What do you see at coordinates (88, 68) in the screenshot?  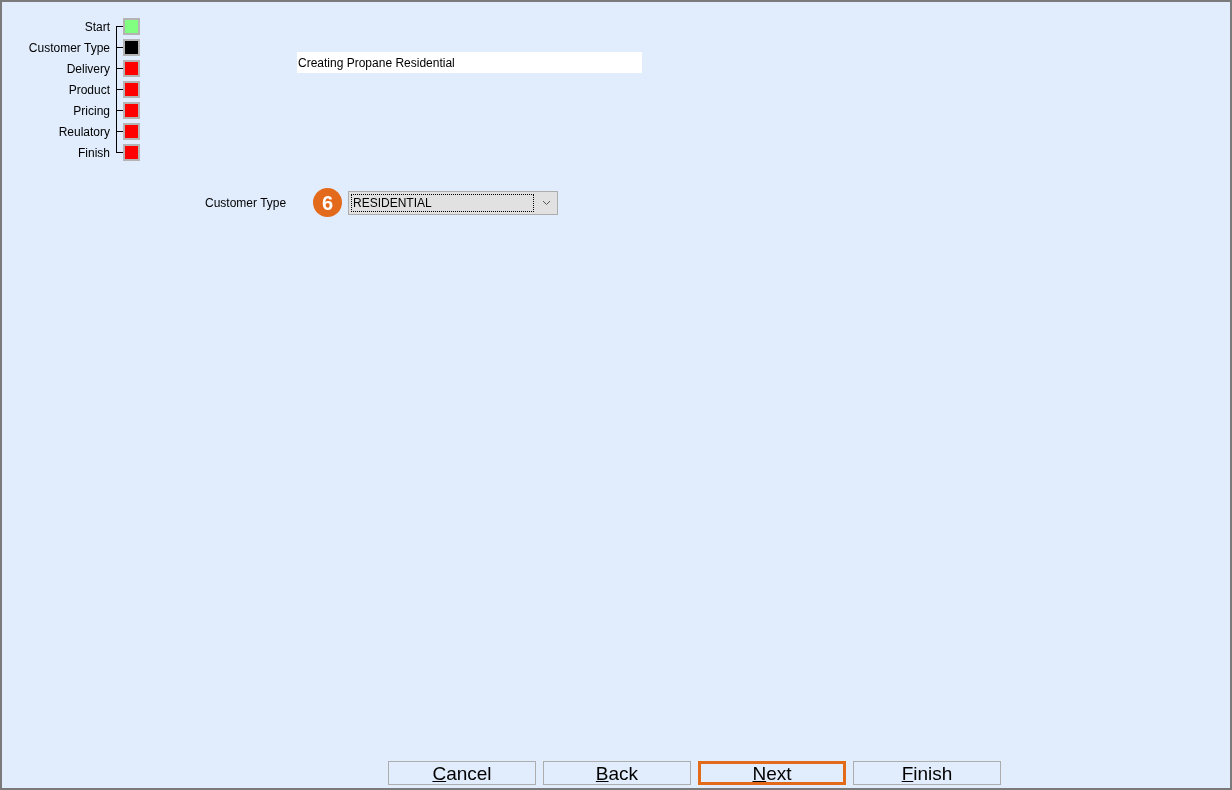 I see `step-label: Delivery` at bounding box center [88, 68].